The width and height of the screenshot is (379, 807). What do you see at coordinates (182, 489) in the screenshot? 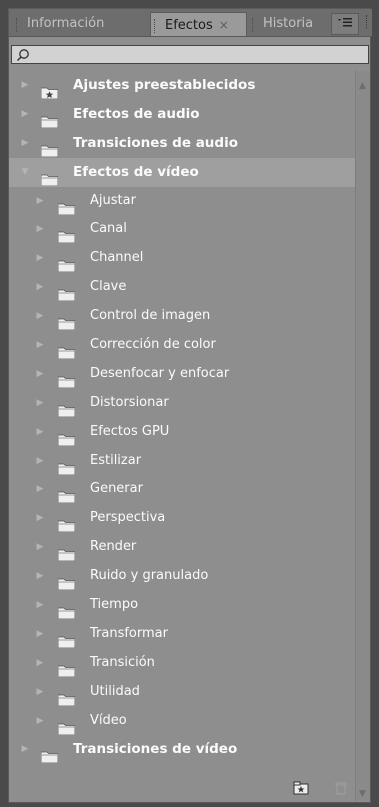
I see `tree-item: ▶ Generar` at bounding box center [182, 489].